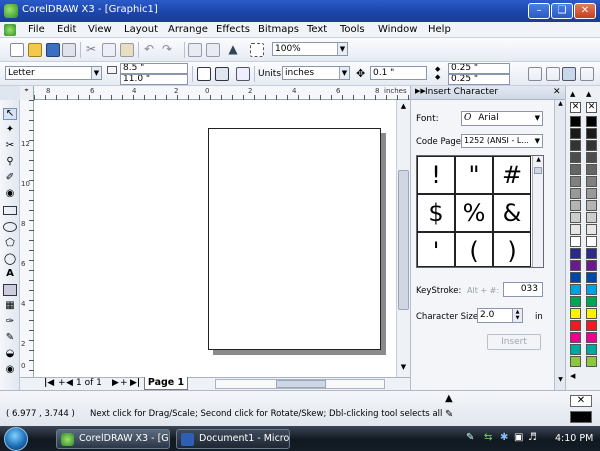  I want to click on character-grid-scroll-thumb, so click(538, 170).